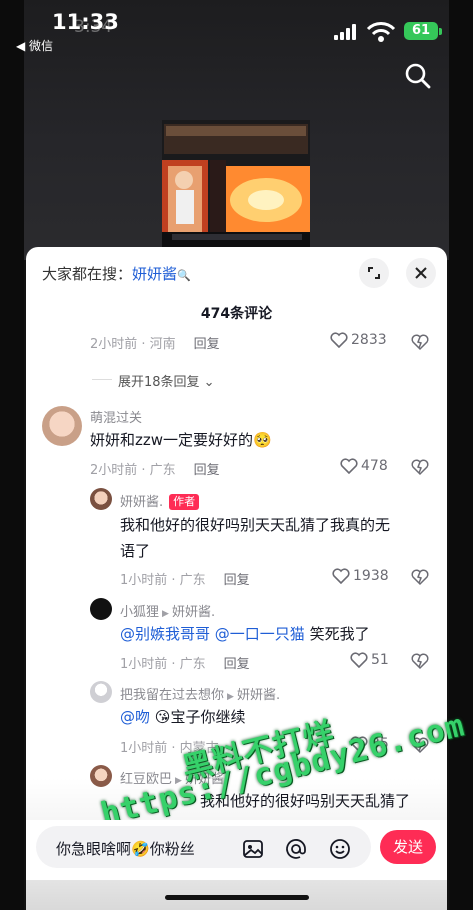 The width and height of the screenshot is (473, 910). Describe the element at coordinates (380, 660) in the screenshot. I see `like-count: 51` at that location.